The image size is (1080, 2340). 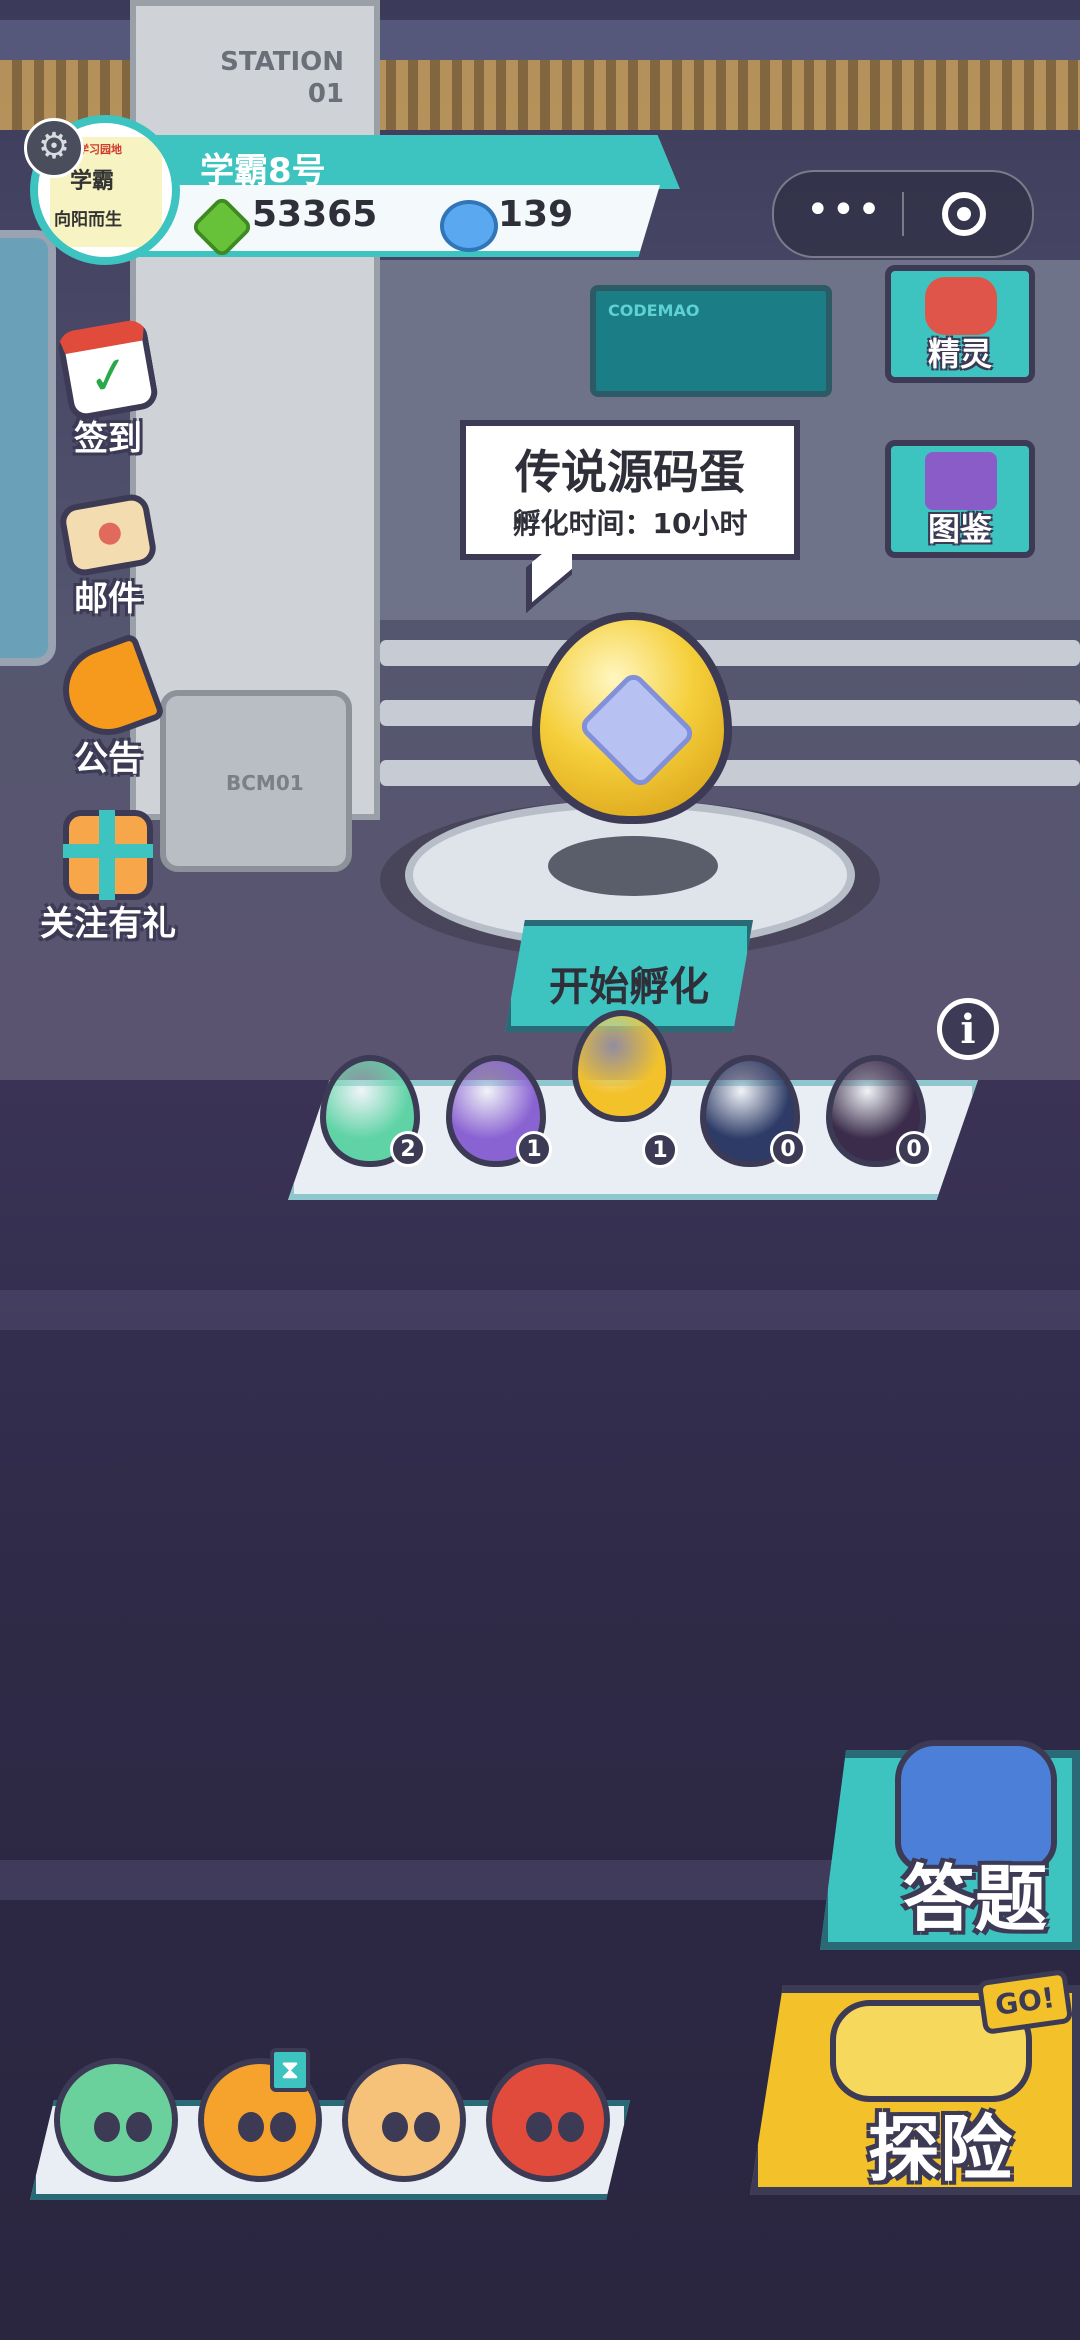 What do you see at coordinates (108, 535) in the screenshot?
I see `envelope-icon` at bounding box center [108, 535].